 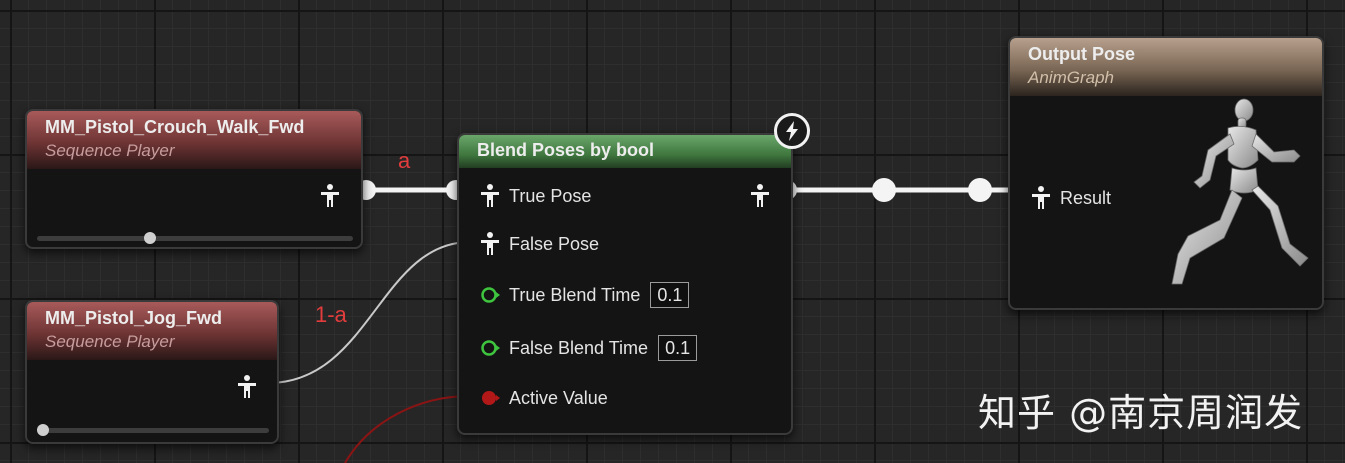 What do you see at coordinates (175, 127) in the screenshot?
I see `node-title: MM_Pistol_Crouch_Walk_Fwd` at bounding box center [175, 127].